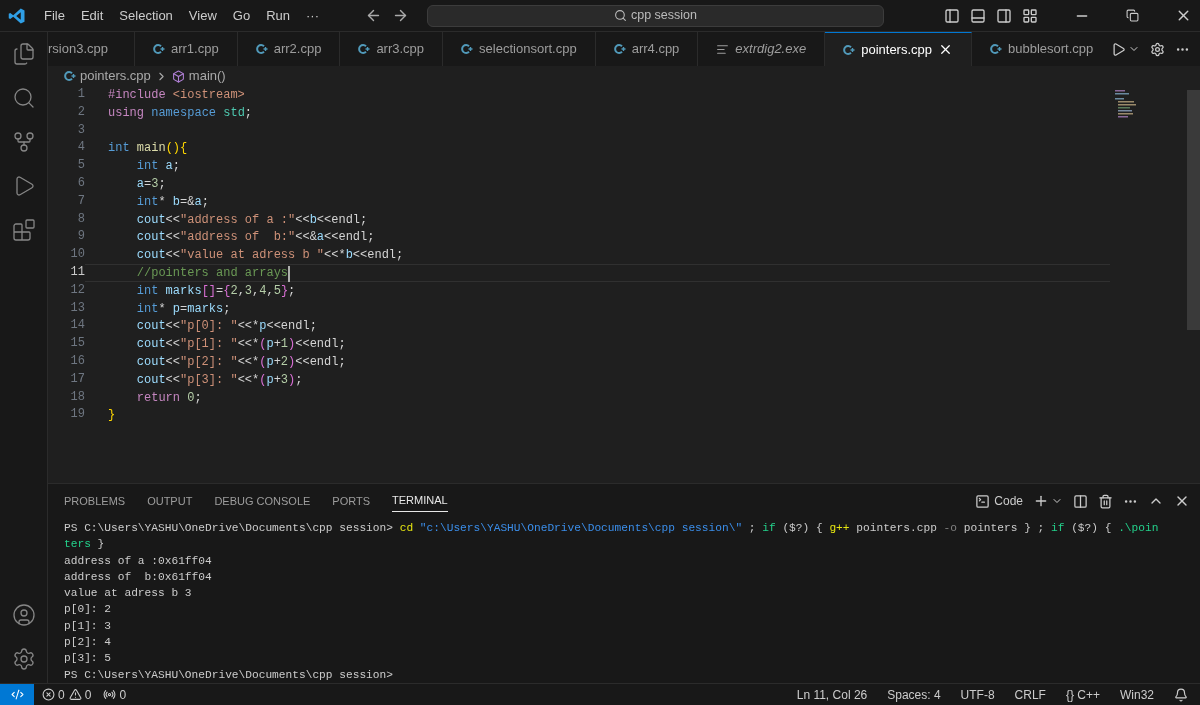  Describe the element at coordinates (1008, 501) in the screenshot. I see `terminal-name: Code` at that location.